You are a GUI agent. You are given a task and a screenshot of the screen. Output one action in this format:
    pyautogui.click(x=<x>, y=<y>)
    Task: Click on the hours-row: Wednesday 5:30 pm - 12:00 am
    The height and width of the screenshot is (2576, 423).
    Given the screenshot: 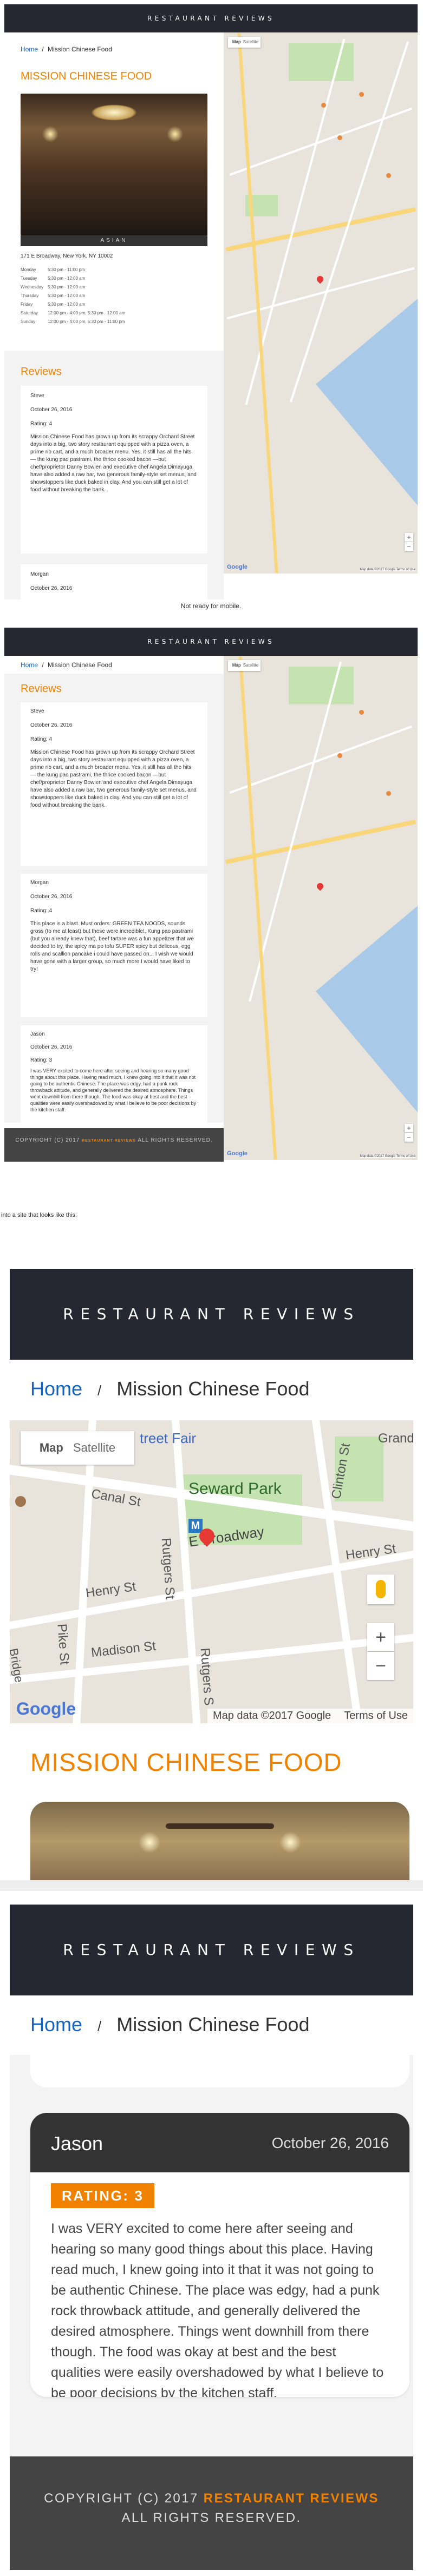 What is the action you would take?
    pyautogui.click(x=53, y=287)
    